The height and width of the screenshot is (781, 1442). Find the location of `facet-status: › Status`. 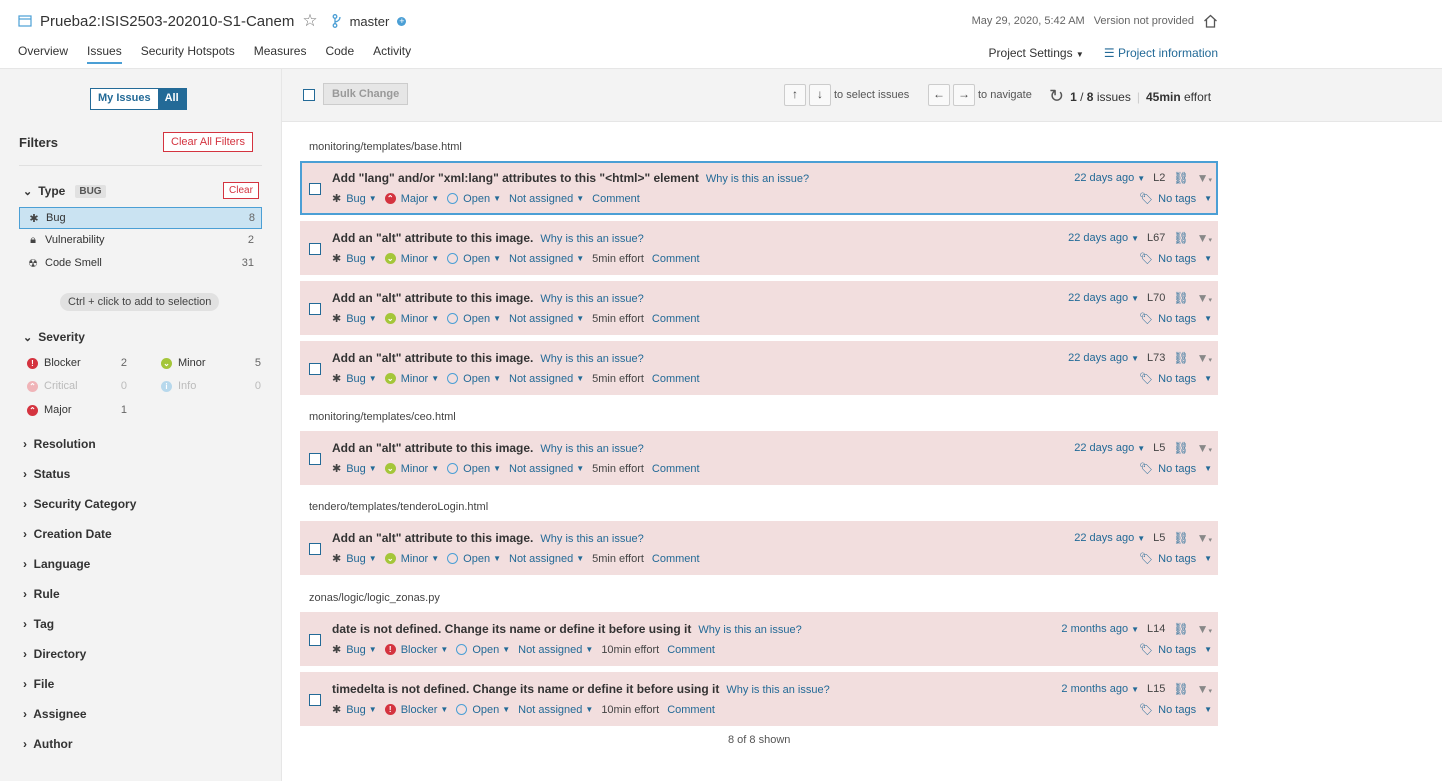

facet-status: › Status is located at coordinates (46, 474).